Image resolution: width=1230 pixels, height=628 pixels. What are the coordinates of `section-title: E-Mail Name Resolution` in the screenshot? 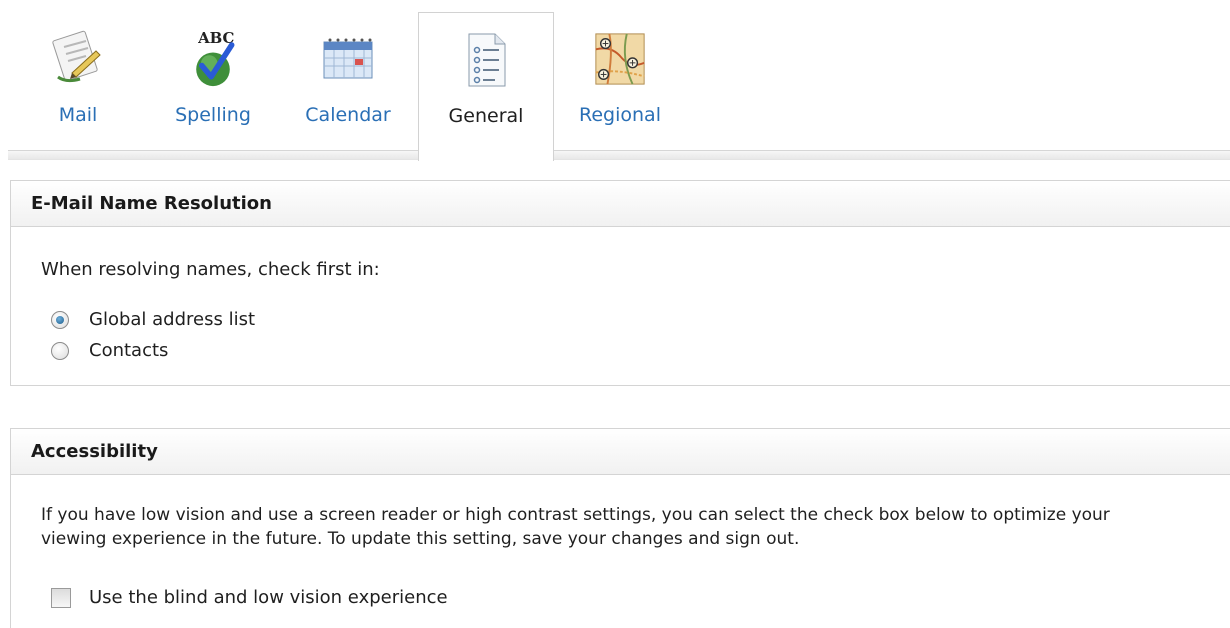 It's located at (620, 204).